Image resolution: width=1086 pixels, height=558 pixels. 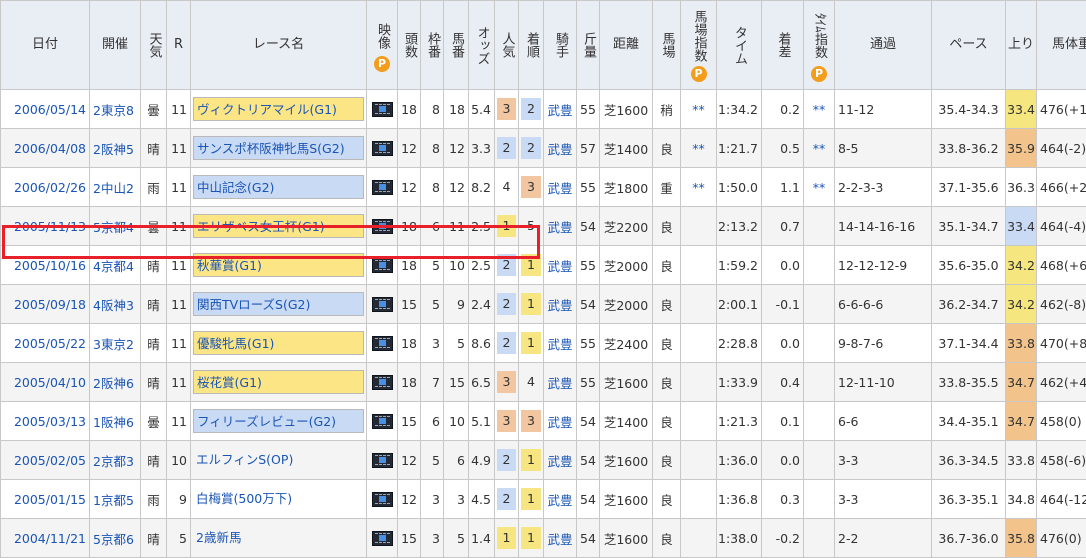 What do you see at coordinates (45, 460) in the screenshot?
I see `race-date-link: 2005/02/05` at bounding box center [45, 460].